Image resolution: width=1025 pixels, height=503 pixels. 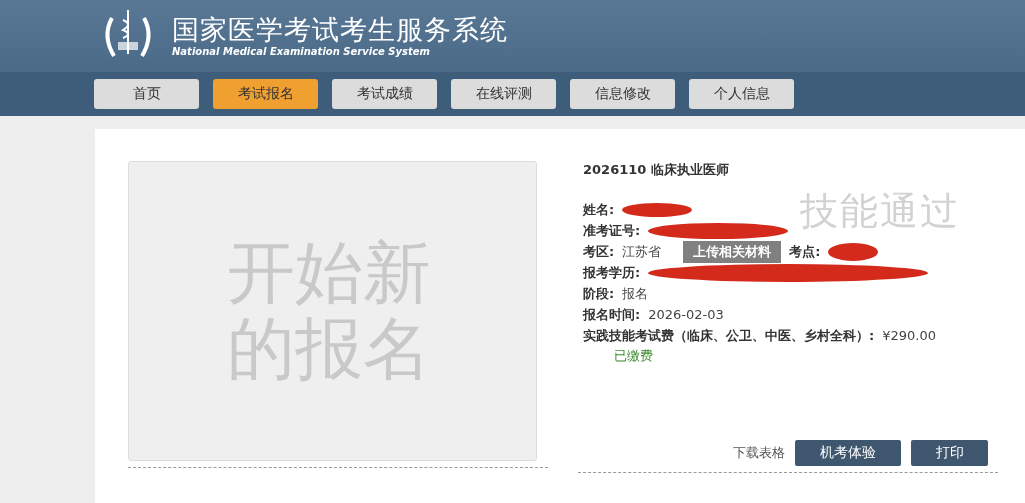 I want to click on field-value: 江苏省, so click(x=642, y=251).